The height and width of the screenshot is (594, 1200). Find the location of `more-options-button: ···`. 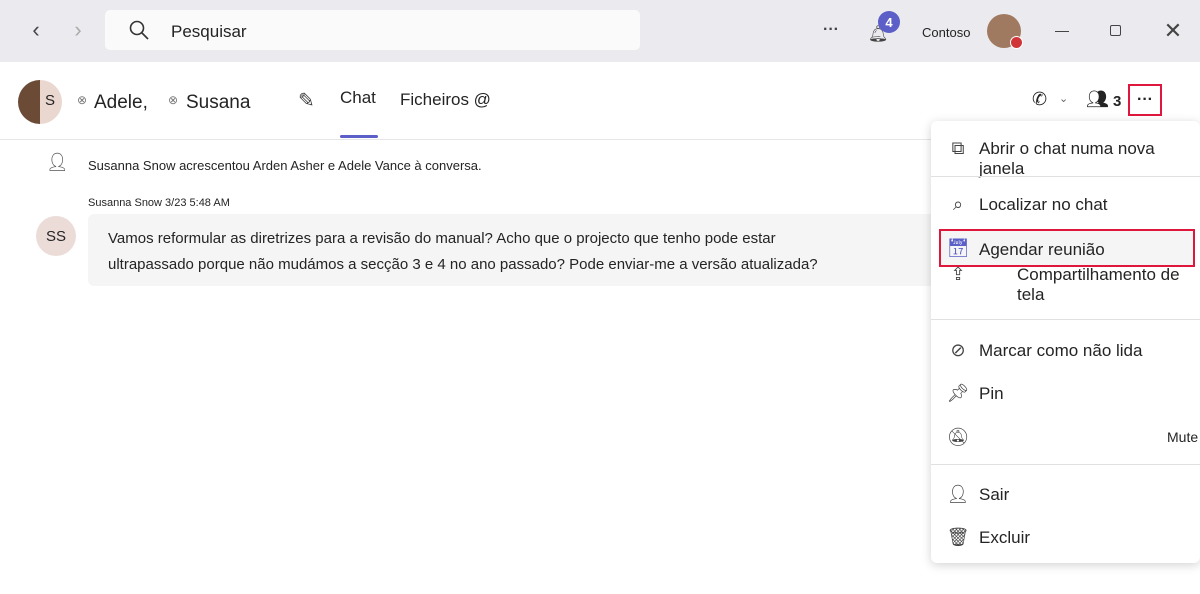

more-options-button: ··· is located at coordinates (1145, 100).